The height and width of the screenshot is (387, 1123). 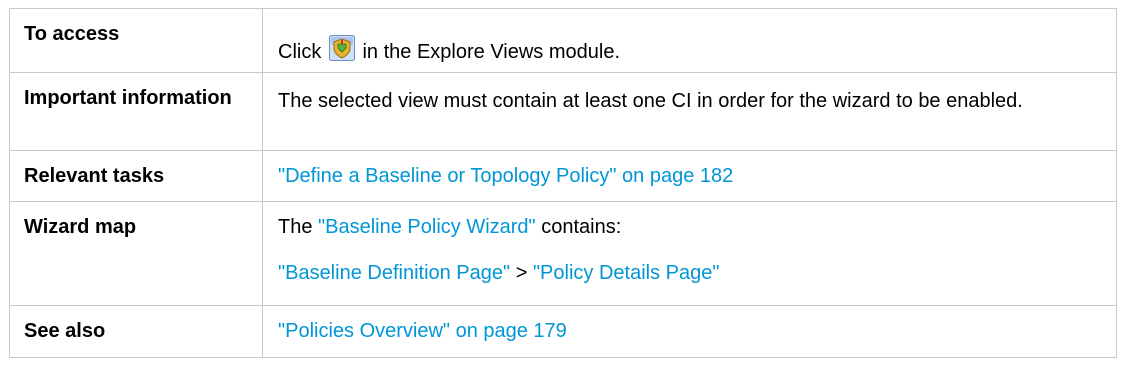 I want to click on row-see-also: See also "Policies Overview" on page 179, so click(x=563, y=331).